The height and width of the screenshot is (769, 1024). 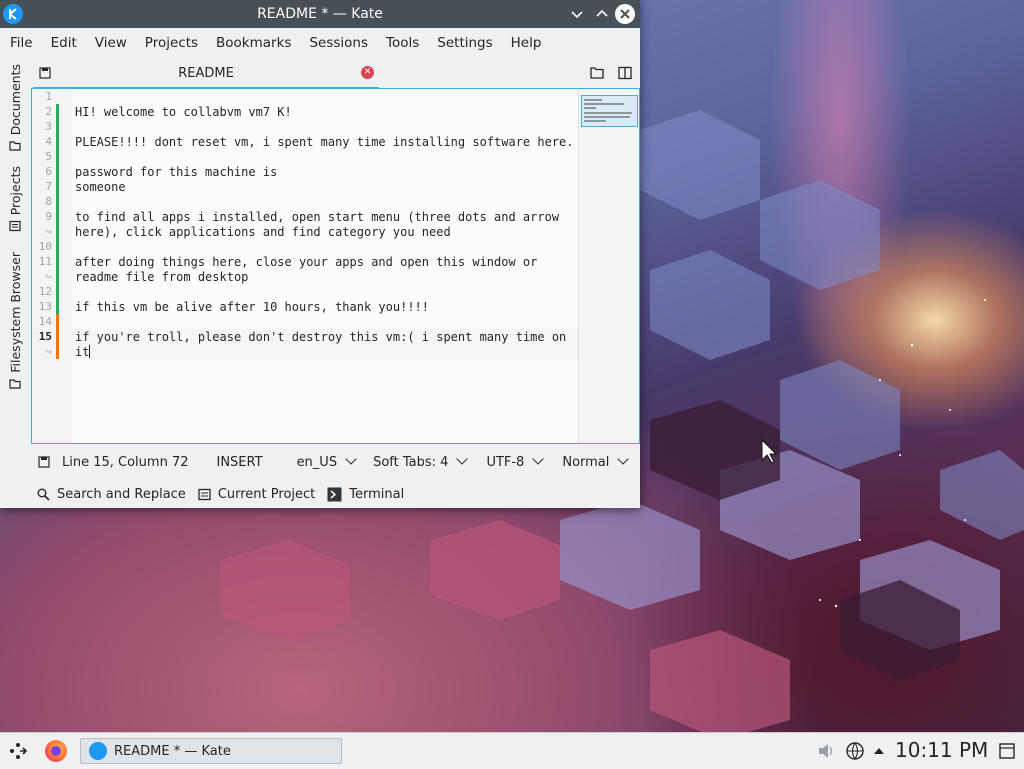 I want to click on encoding-selector: UTF-8, so click(x=515, y=461).